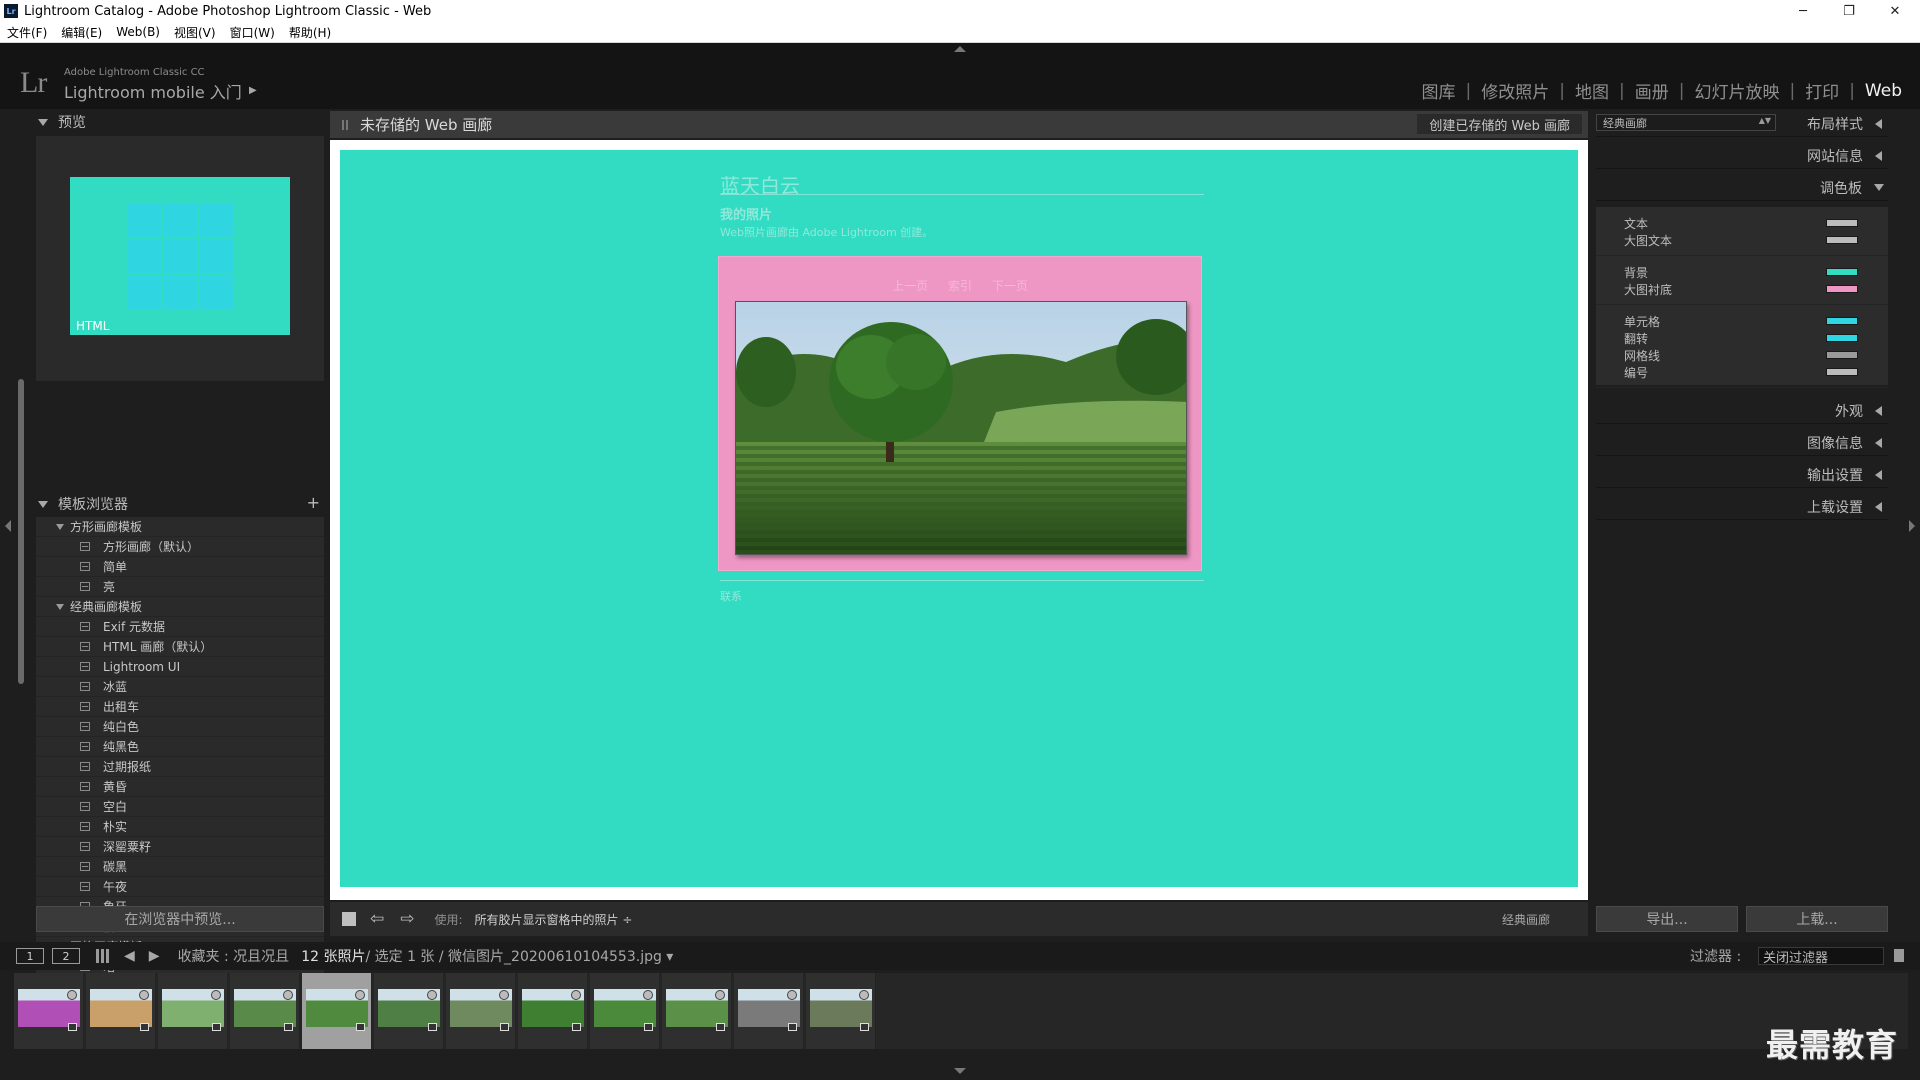  Describe the element at coordinates (960, 1071) in the screenshot. I see `collapse-filmstrip-icon` at that location.